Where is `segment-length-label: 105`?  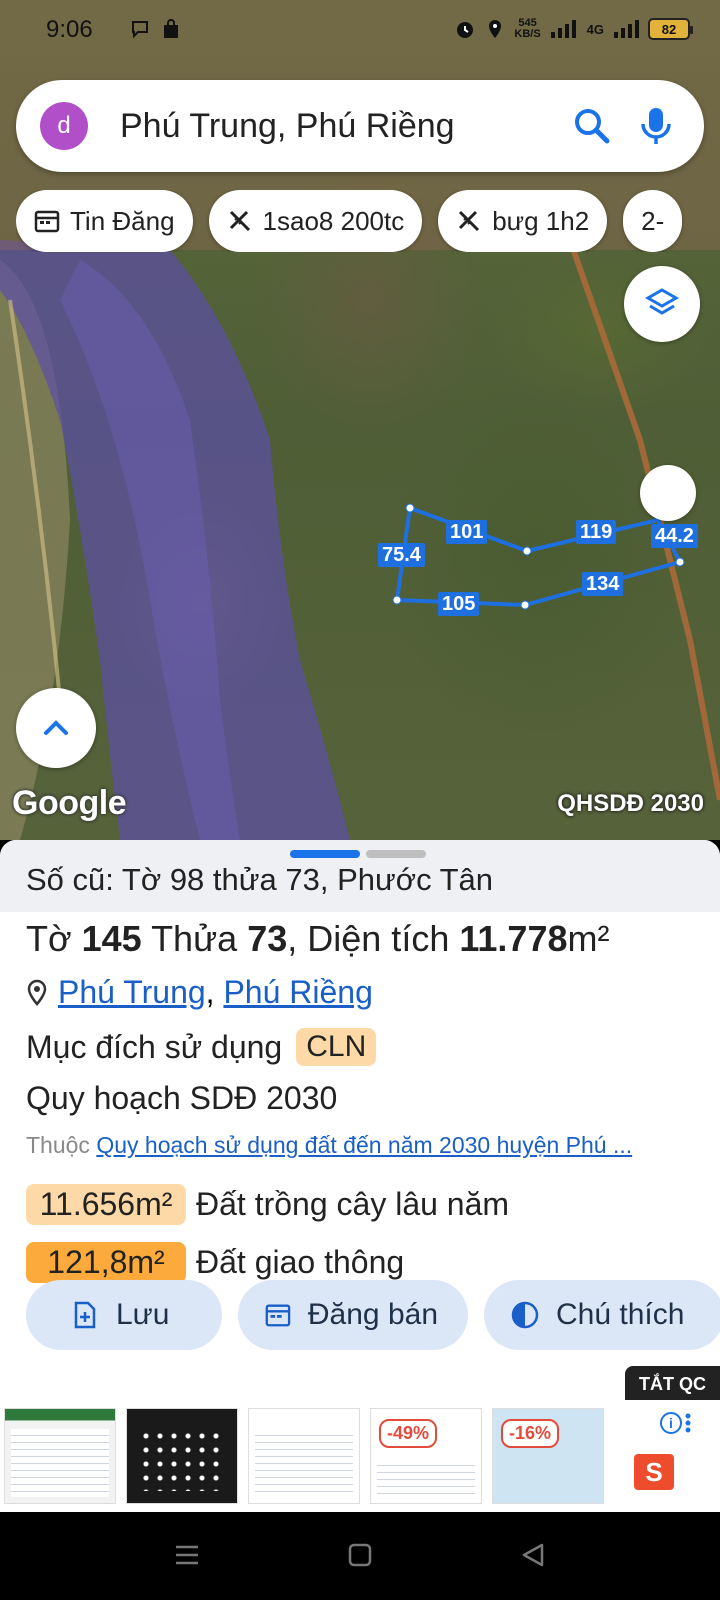 segment-length-label: 105 is located at coordinates (459, 604).